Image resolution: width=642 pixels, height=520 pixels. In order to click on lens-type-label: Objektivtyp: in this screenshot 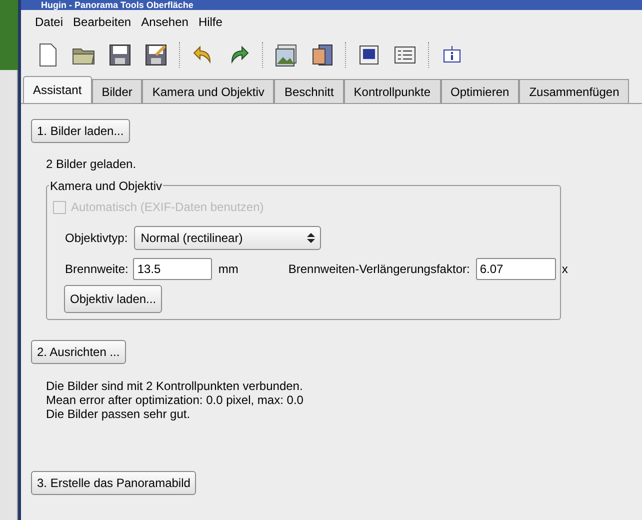, I will do `click(96, 238)`.